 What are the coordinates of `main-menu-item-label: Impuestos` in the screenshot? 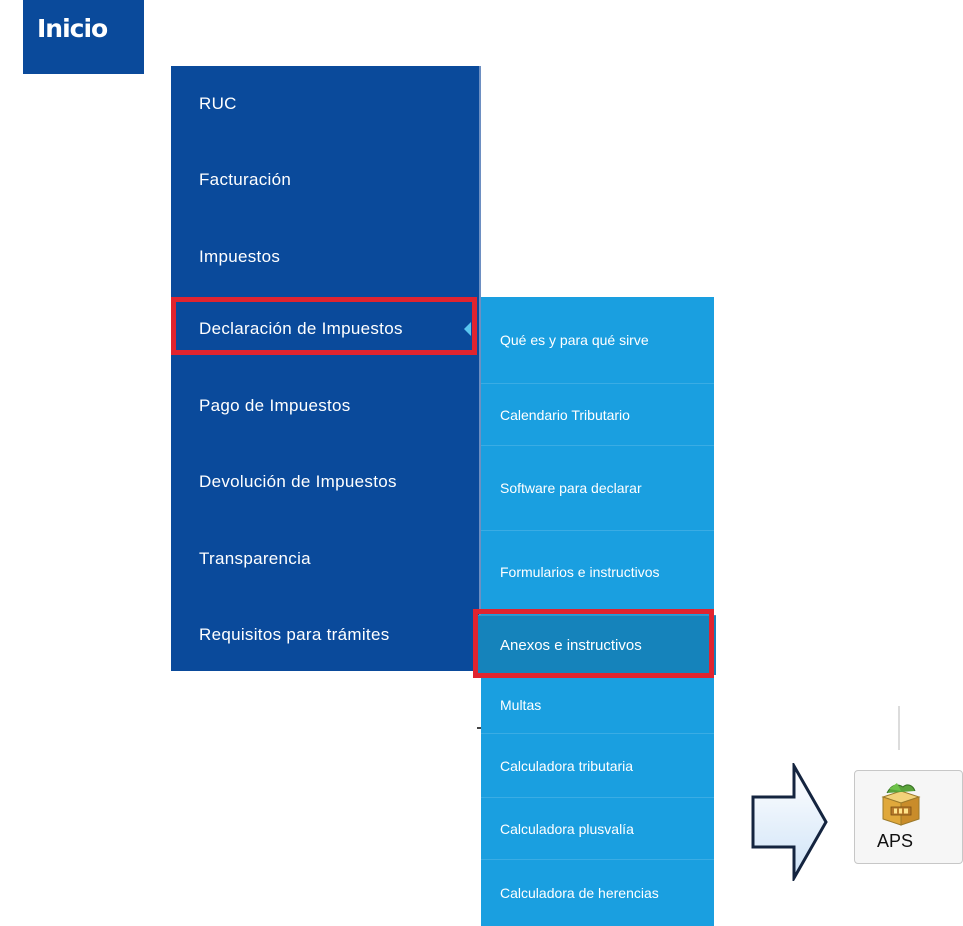 It's located at (240, 256).